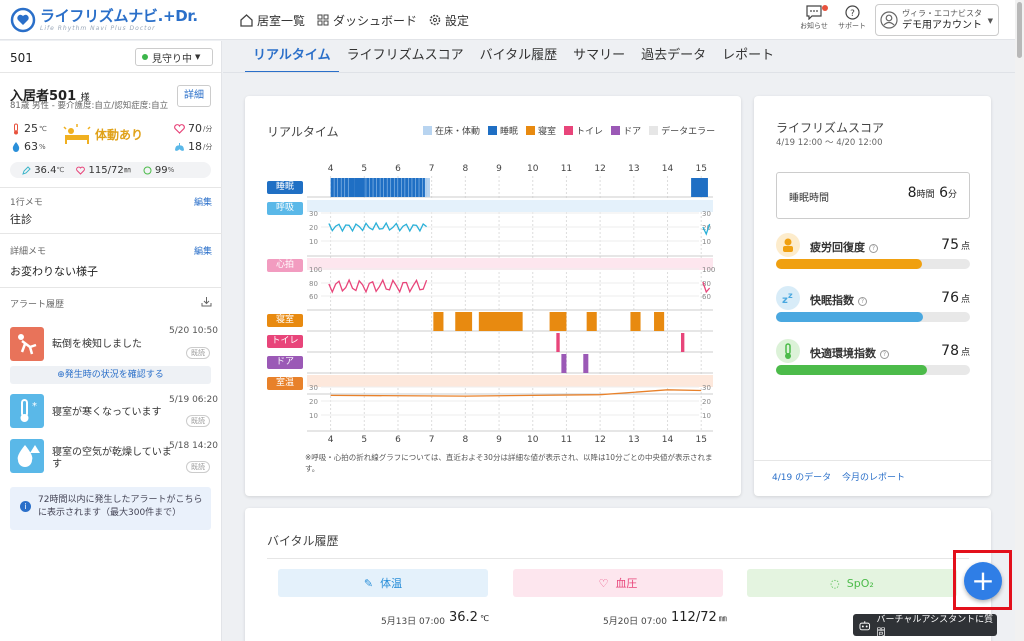 Image resolution: width=1024 pixels, height=641 pixels. Describe the element at coordinates (618, 583) in the screenshot. I see `vital-bp-tab: ♡ 血圧` at that location.